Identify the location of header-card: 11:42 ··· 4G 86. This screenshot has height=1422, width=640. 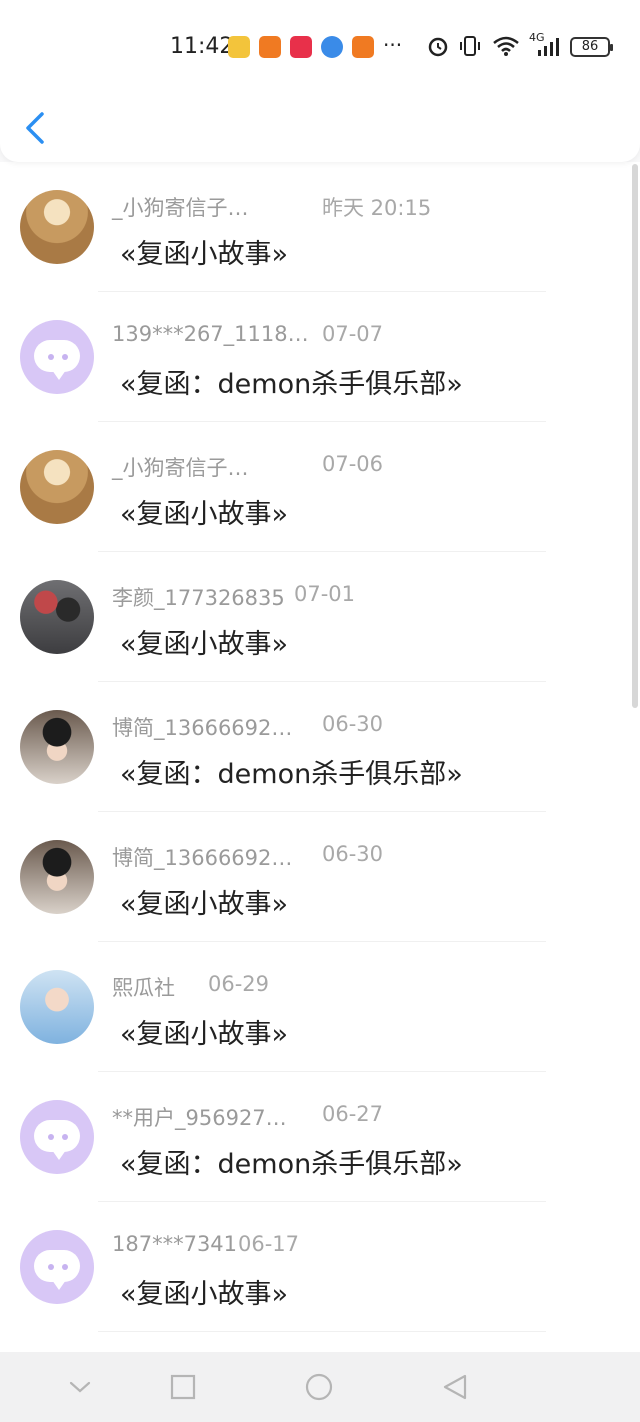
(320, 81).